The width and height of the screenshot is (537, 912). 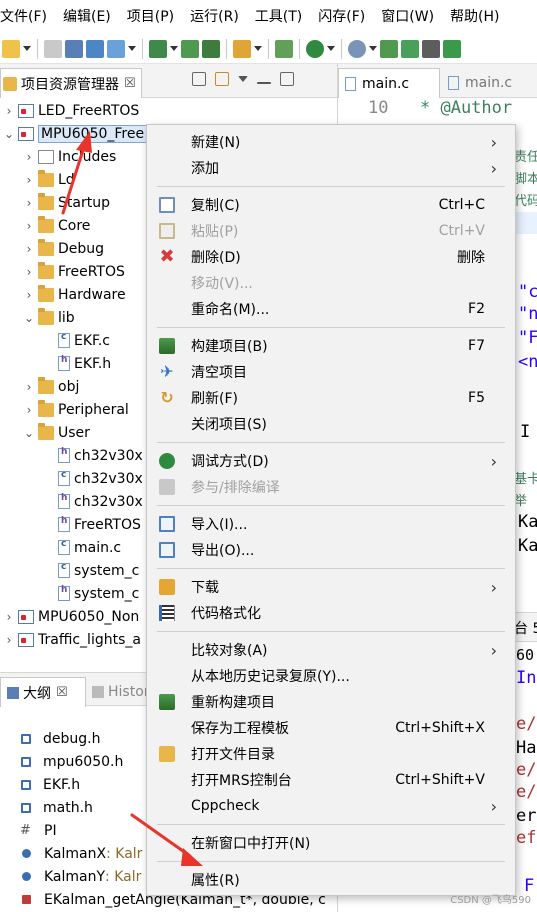 I want to click on run-icon, so click(x=452, y=48).